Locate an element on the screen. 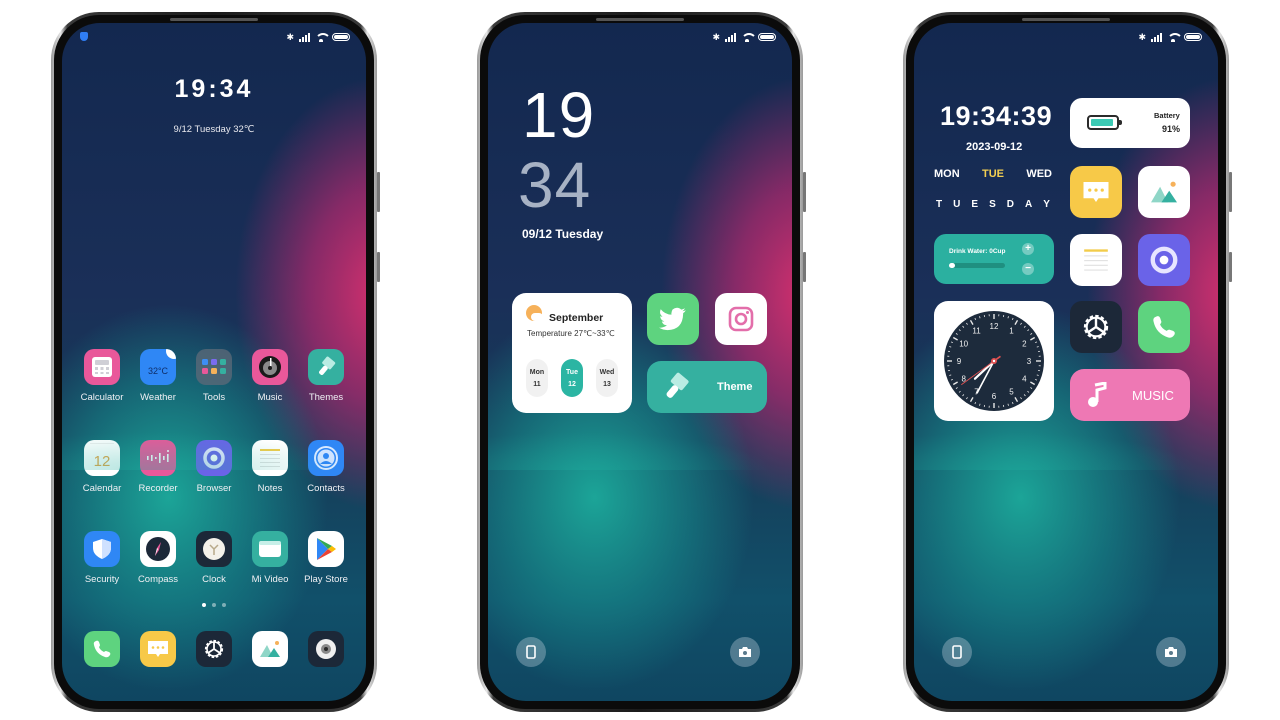 This screenshot has width=1280, height=720. day-number: 11 is located at coordinates (537, 384).